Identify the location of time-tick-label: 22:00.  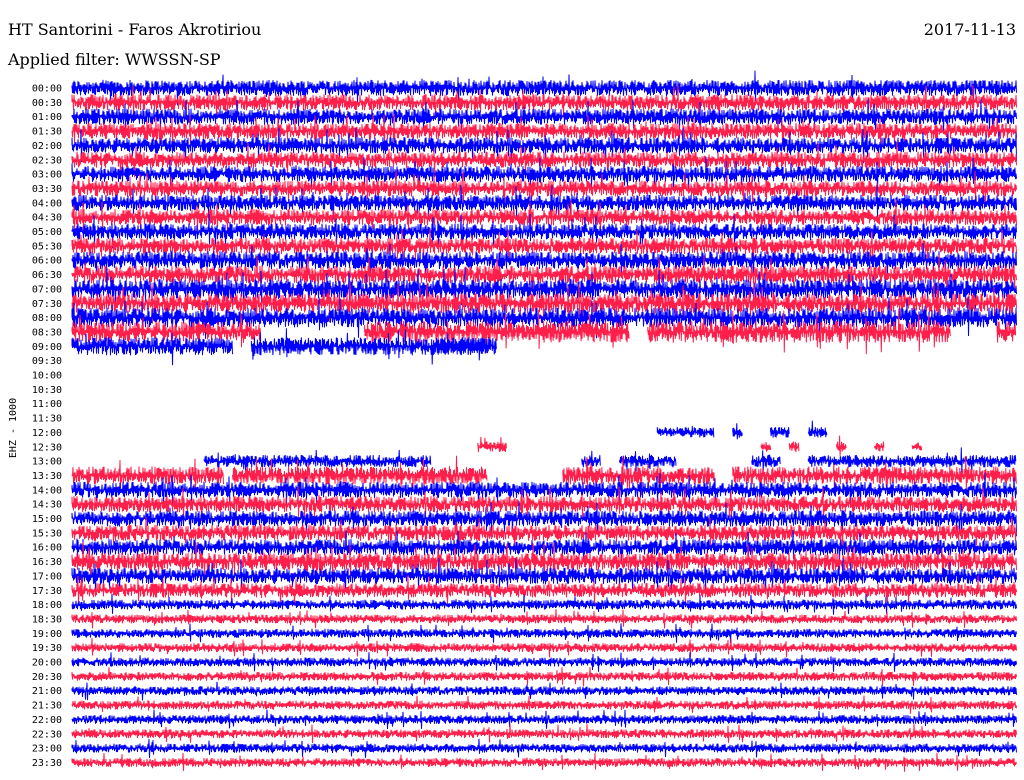
(47, 720).